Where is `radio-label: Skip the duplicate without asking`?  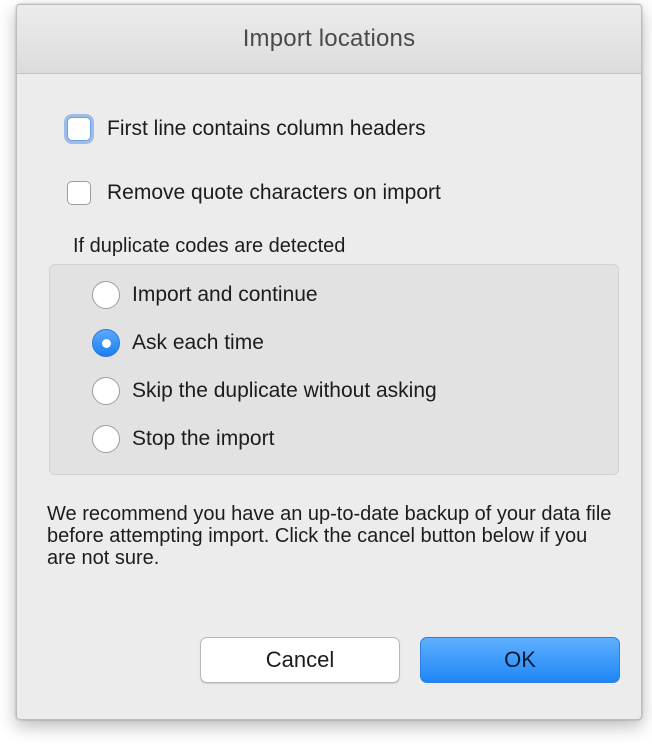
radio-label: Skip the duplicate without asking is located at coordinates (284, 391).